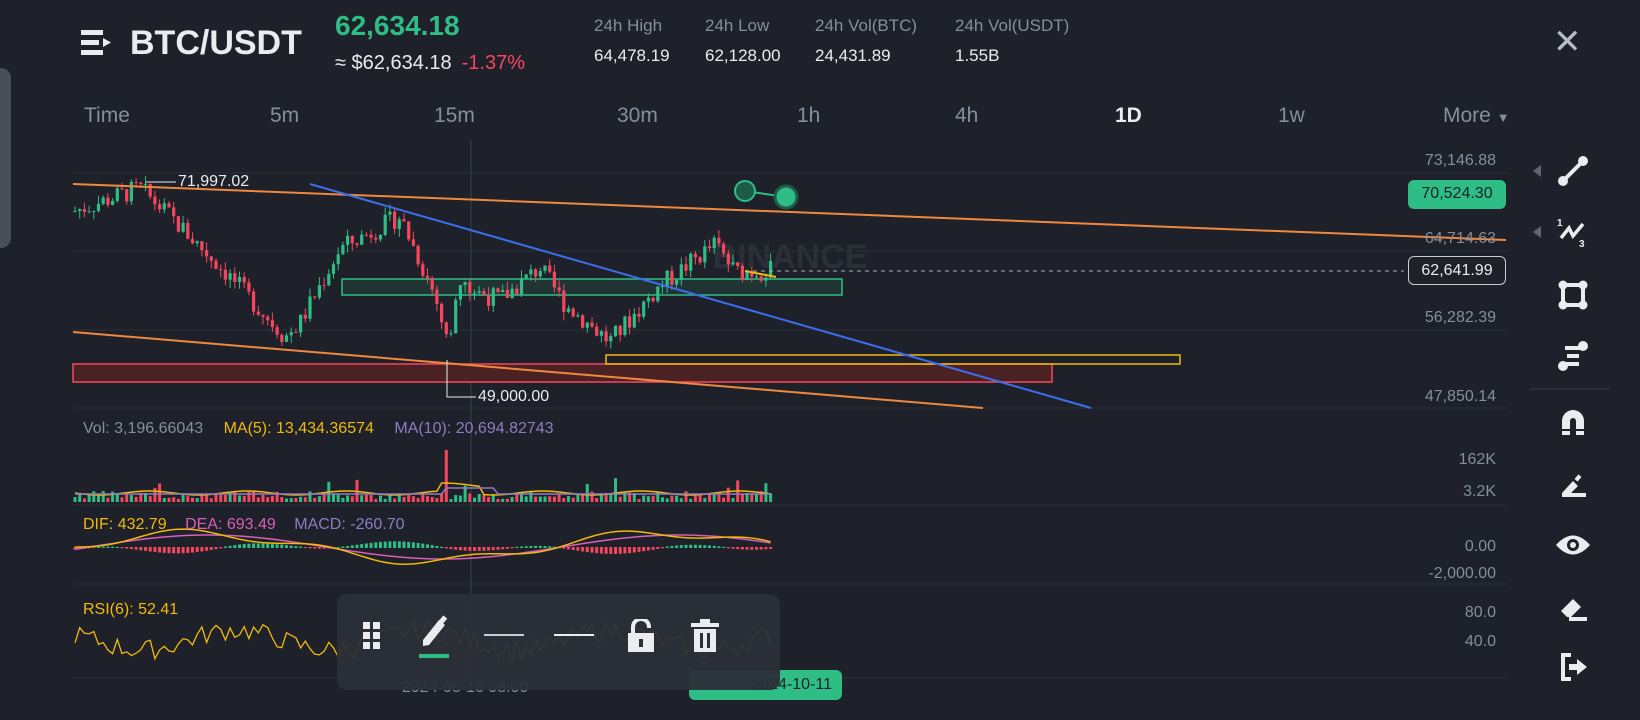 The height and width of the screenshot is (720, 1640). Describe the element at coordinates (1582, 243) in the screenshot. I see `svg-text: 3` at that location.